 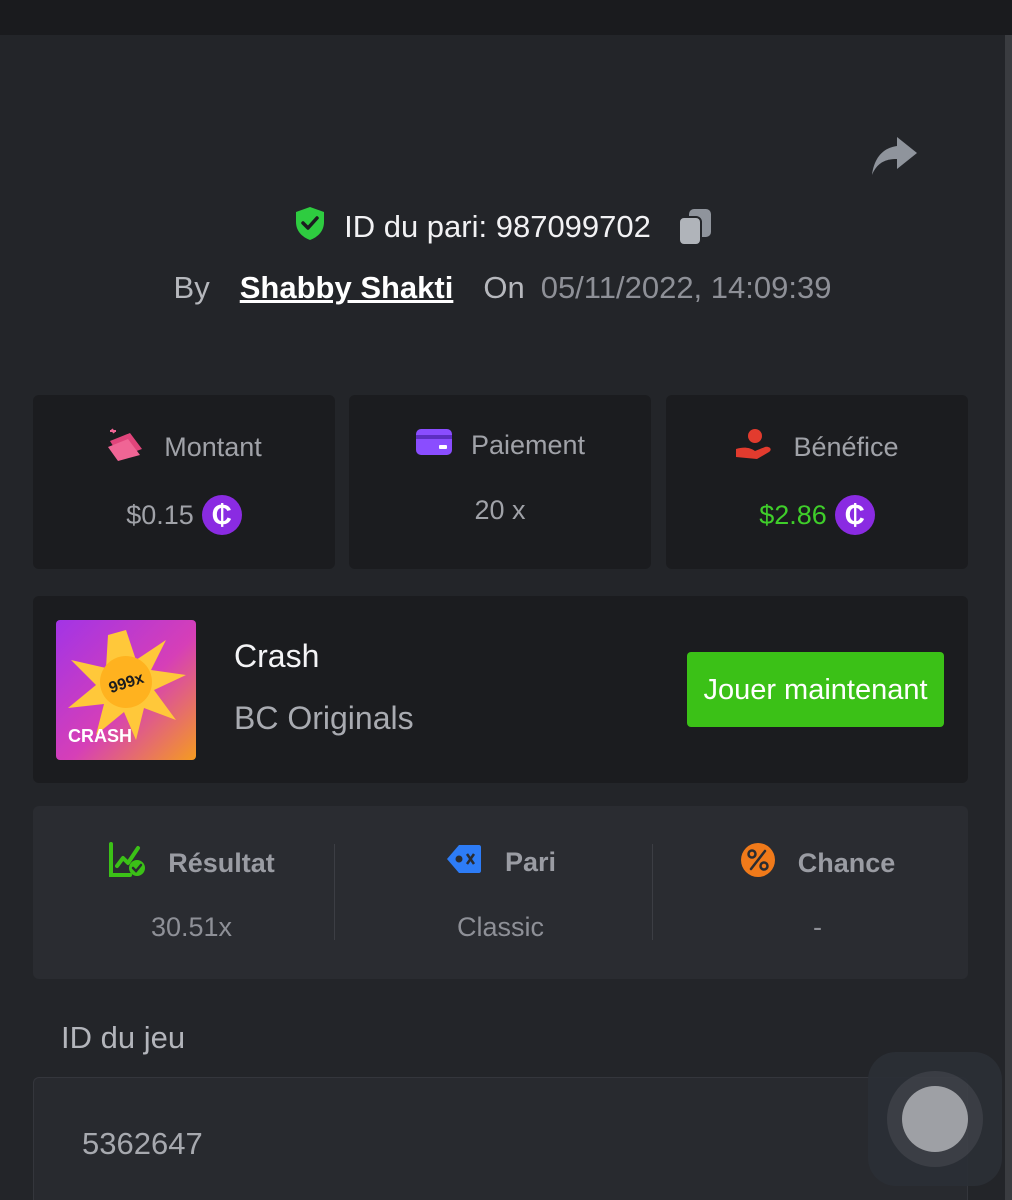 I want to click on bet-id-row: ID du pari: 987099702, so click(x=502, y=227).